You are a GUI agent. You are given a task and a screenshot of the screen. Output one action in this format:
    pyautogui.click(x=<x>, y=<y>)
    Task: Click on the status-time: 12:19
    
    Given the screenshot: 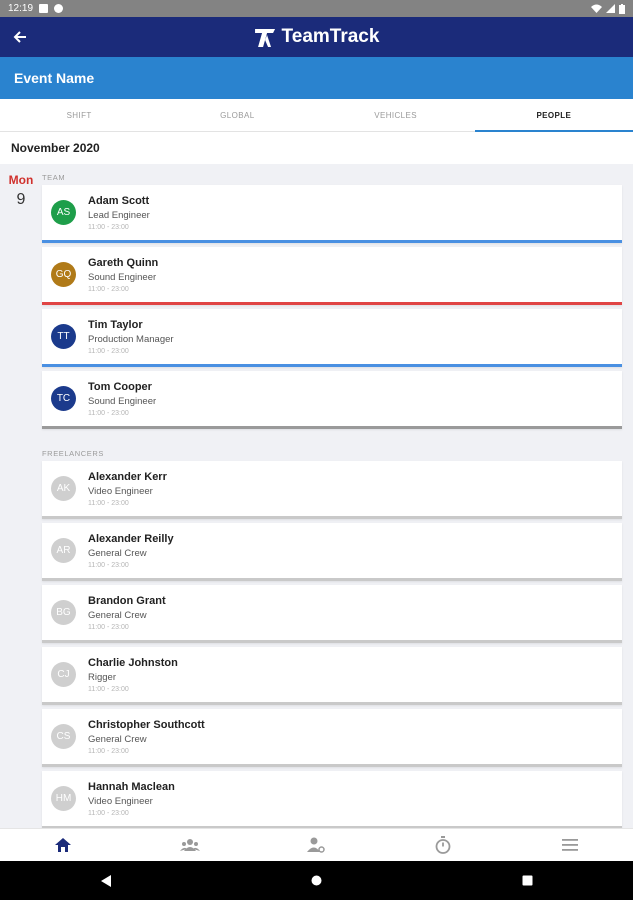 What is the action you would take?
    pyautogui.click(x=21, y=8)
    